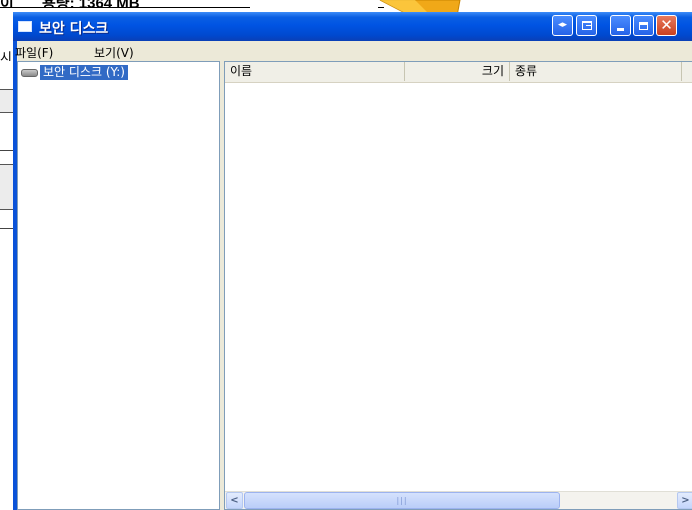  What do you see at coordinates (402, 500) in the screenshot?
I see `scroll-thumb: |||` at bounding box center [402, 500].